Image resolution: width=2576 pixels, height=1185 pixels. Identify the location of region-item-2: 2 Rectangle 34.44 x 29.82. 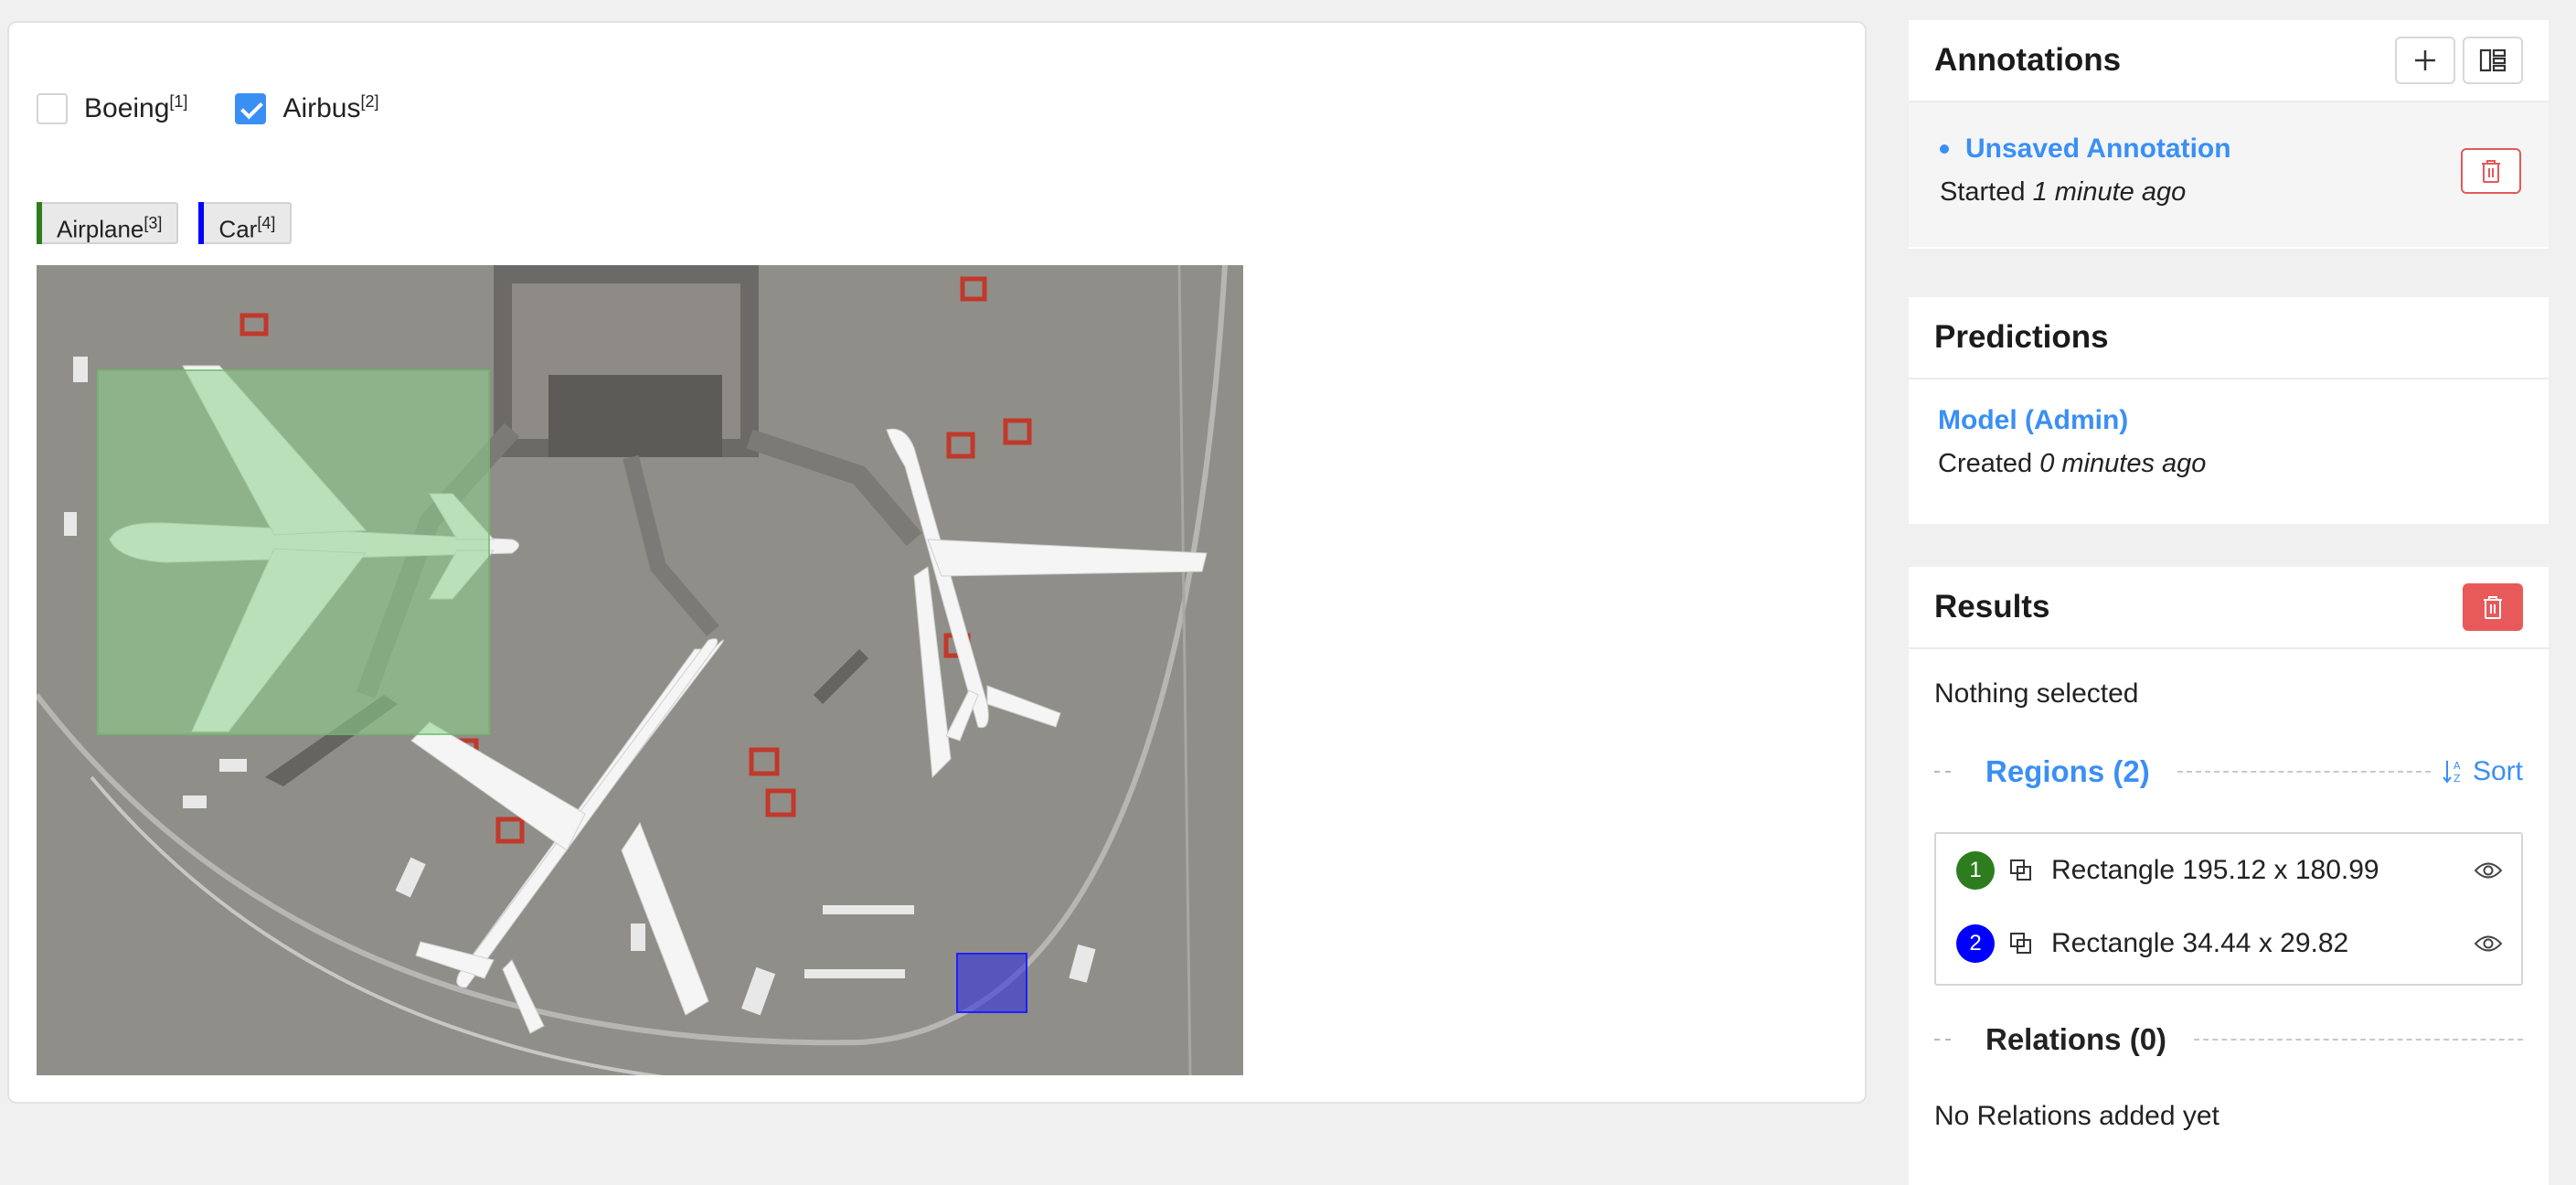
(2228, 944).